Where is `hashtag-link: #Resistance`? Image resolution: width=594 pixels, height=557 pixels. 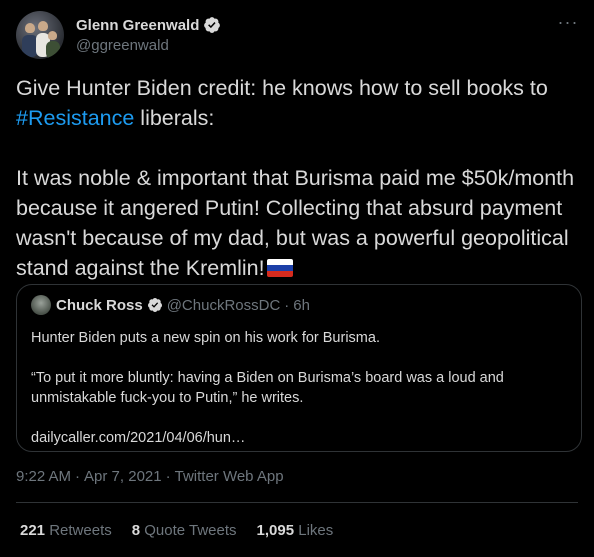 hashtag-link: #Resistance is located at coordinates (75, 118).